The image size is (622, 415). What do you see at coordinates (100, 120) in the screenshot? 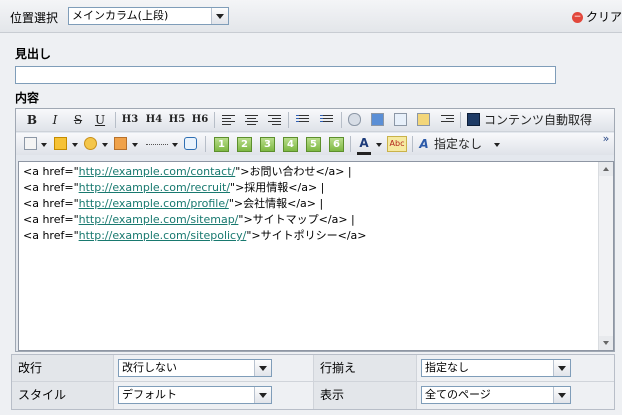
I see `underline-button: U` at bounding box center [100, 120].